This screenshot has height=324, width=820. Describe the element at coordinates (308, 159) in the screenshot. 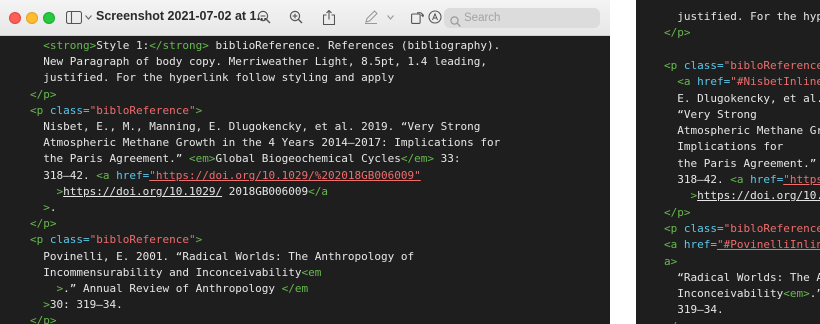

I see `code-token: Global Biogeochemical Cycles` at that location.